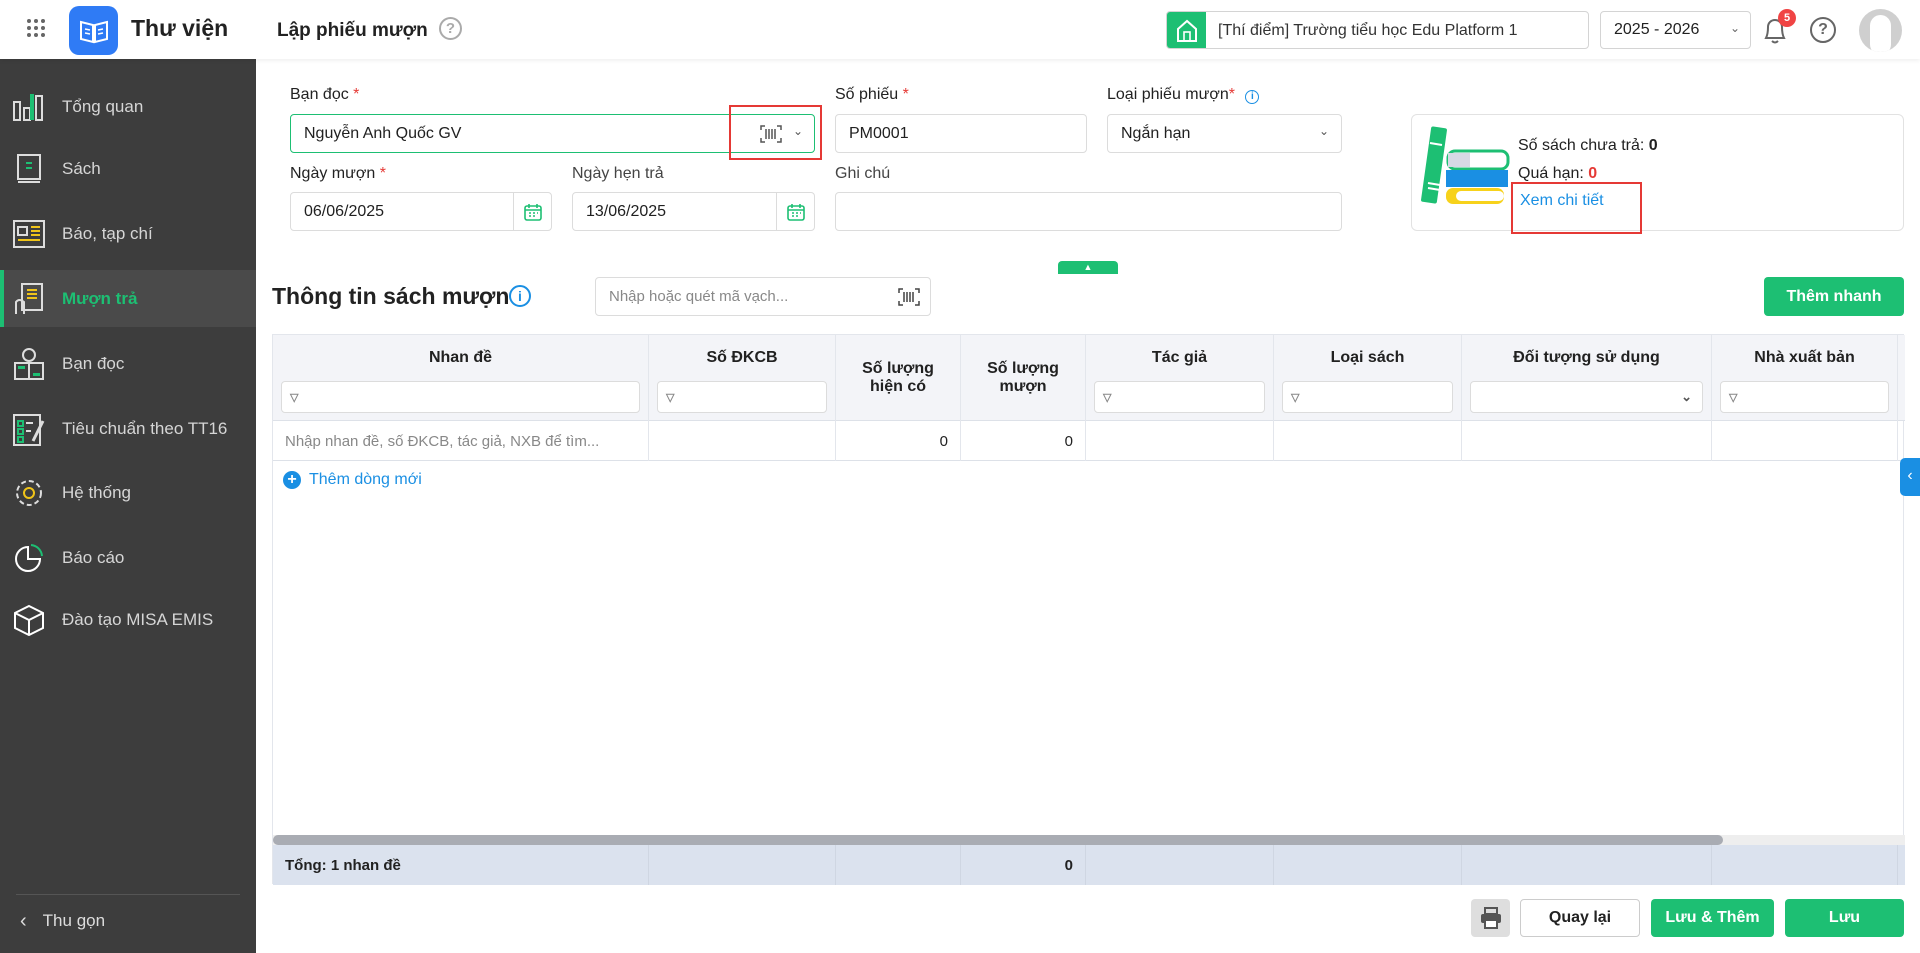  What do you see at coordinates (1023, 865) in the screenshot?
I see `total-borrowed: 0` at bounding box center [1023, 865].